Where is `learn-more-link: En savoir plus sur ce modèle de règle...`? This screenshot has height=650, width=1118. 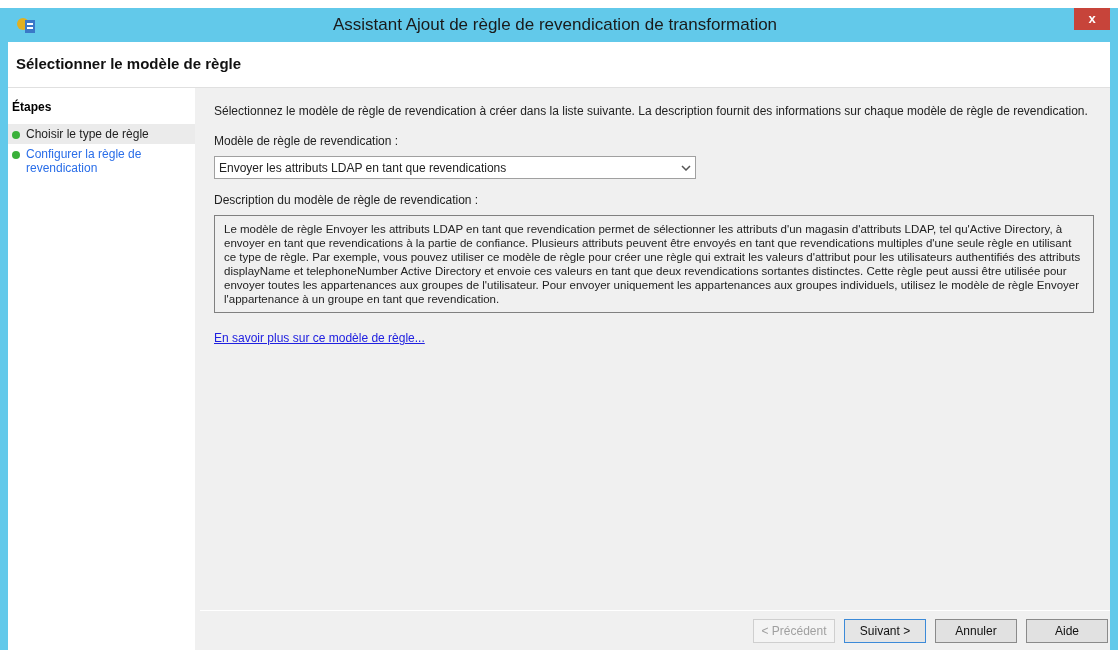
learn-more-link: En savoir plus sur ce modèle de règle... is located at coordinates (319, 338).